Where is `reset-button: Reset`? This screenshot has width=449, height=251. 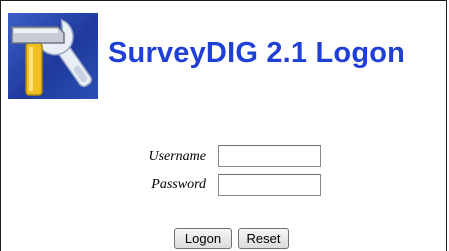 reset-button: Reset is located at coordinates (263, 238).